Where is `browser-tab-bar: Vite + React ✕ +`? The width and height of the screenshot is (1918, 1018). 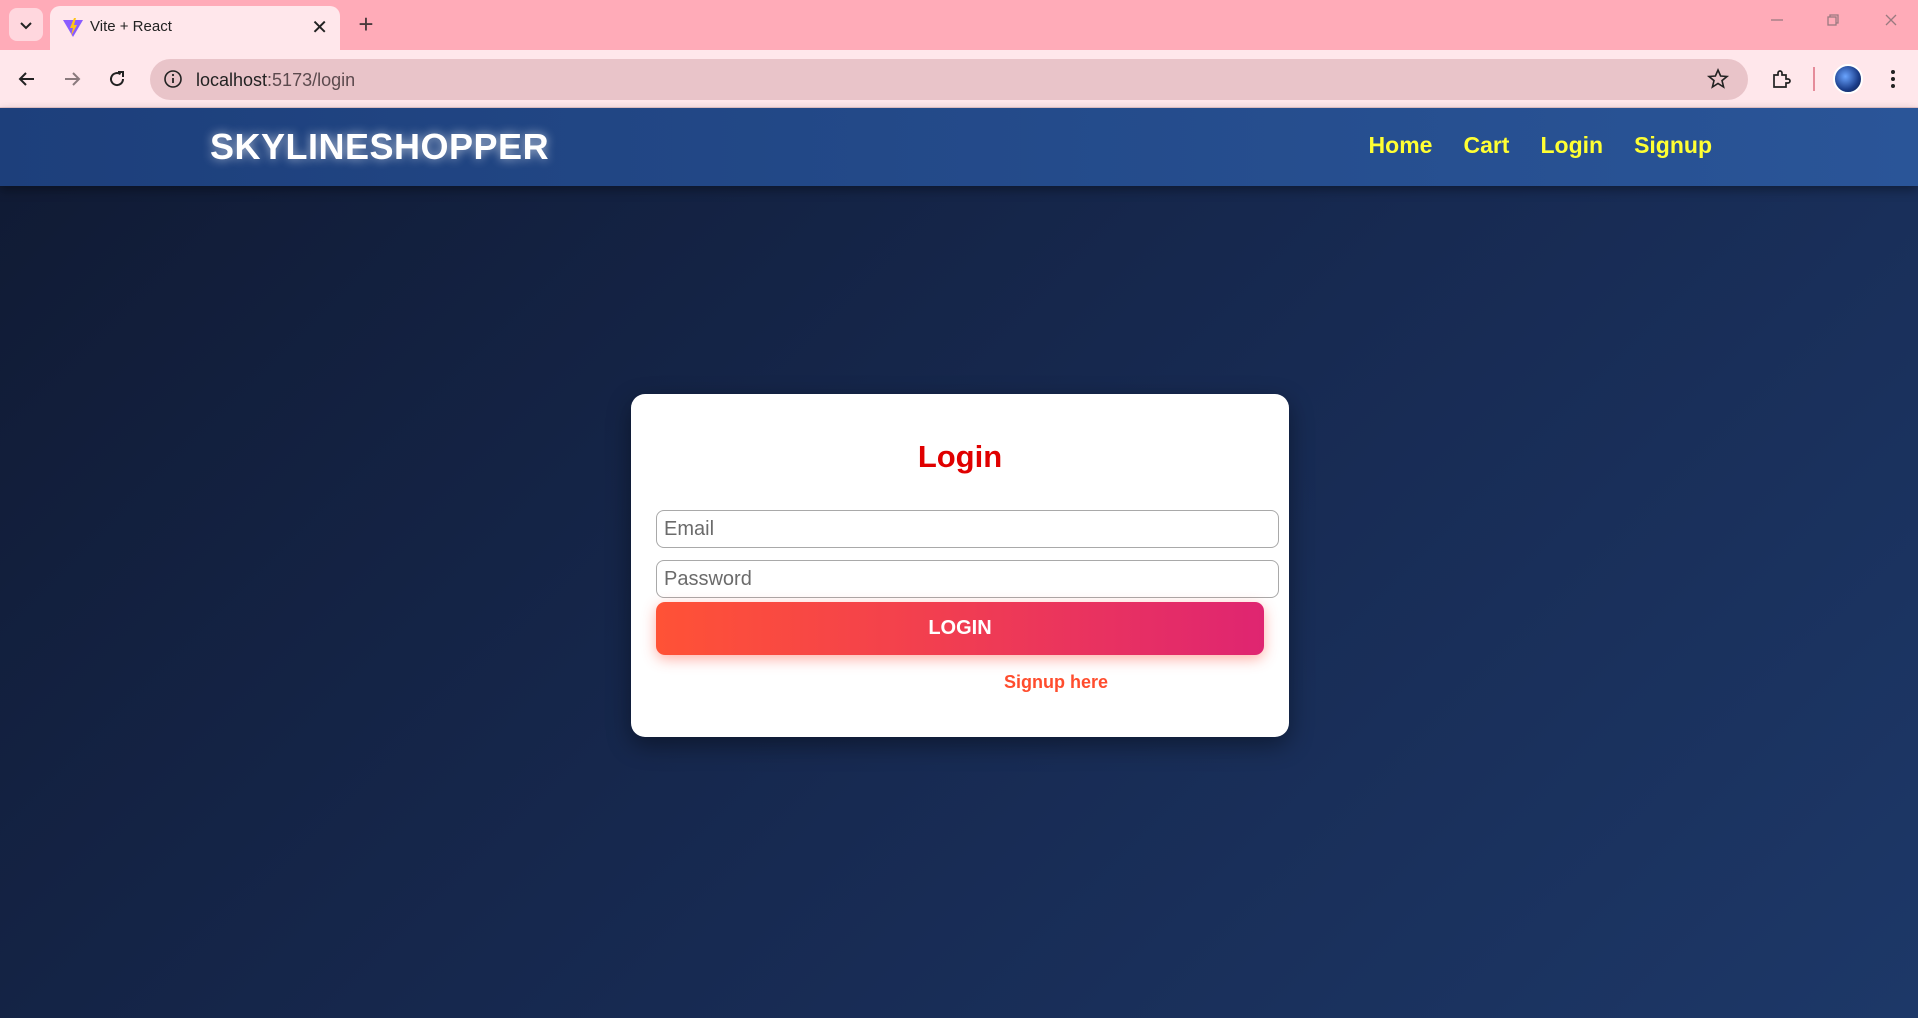
browser-tab-bar: Vite + React ✕ + is located at coordinates (959, 25).